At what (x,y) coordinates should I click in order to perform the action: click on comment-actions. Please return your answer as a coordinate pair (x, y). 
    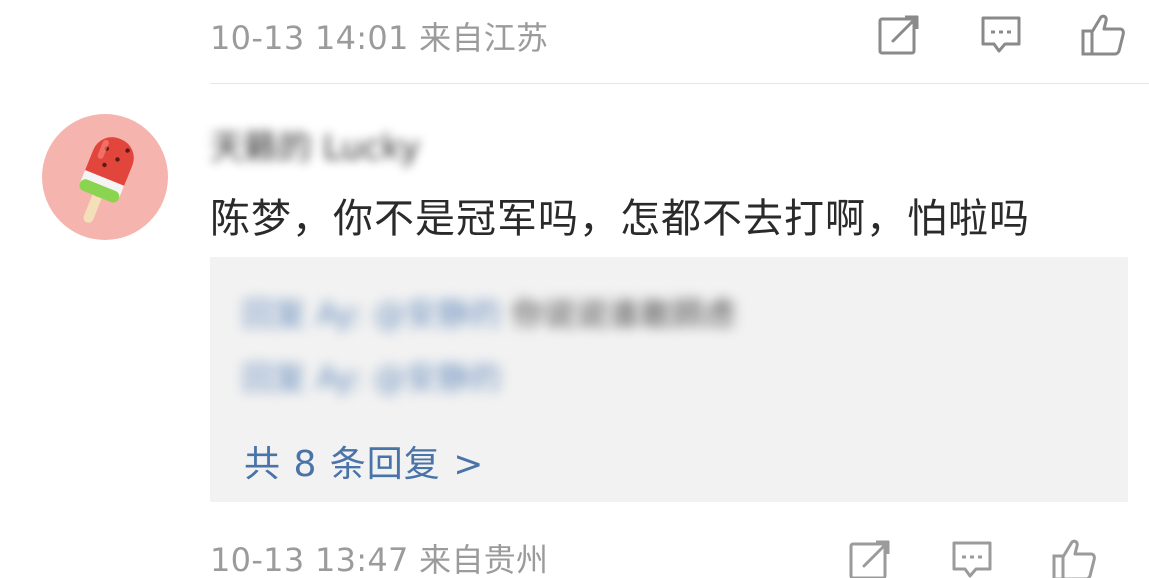
    Looking at the image, I should click on (972, 556).